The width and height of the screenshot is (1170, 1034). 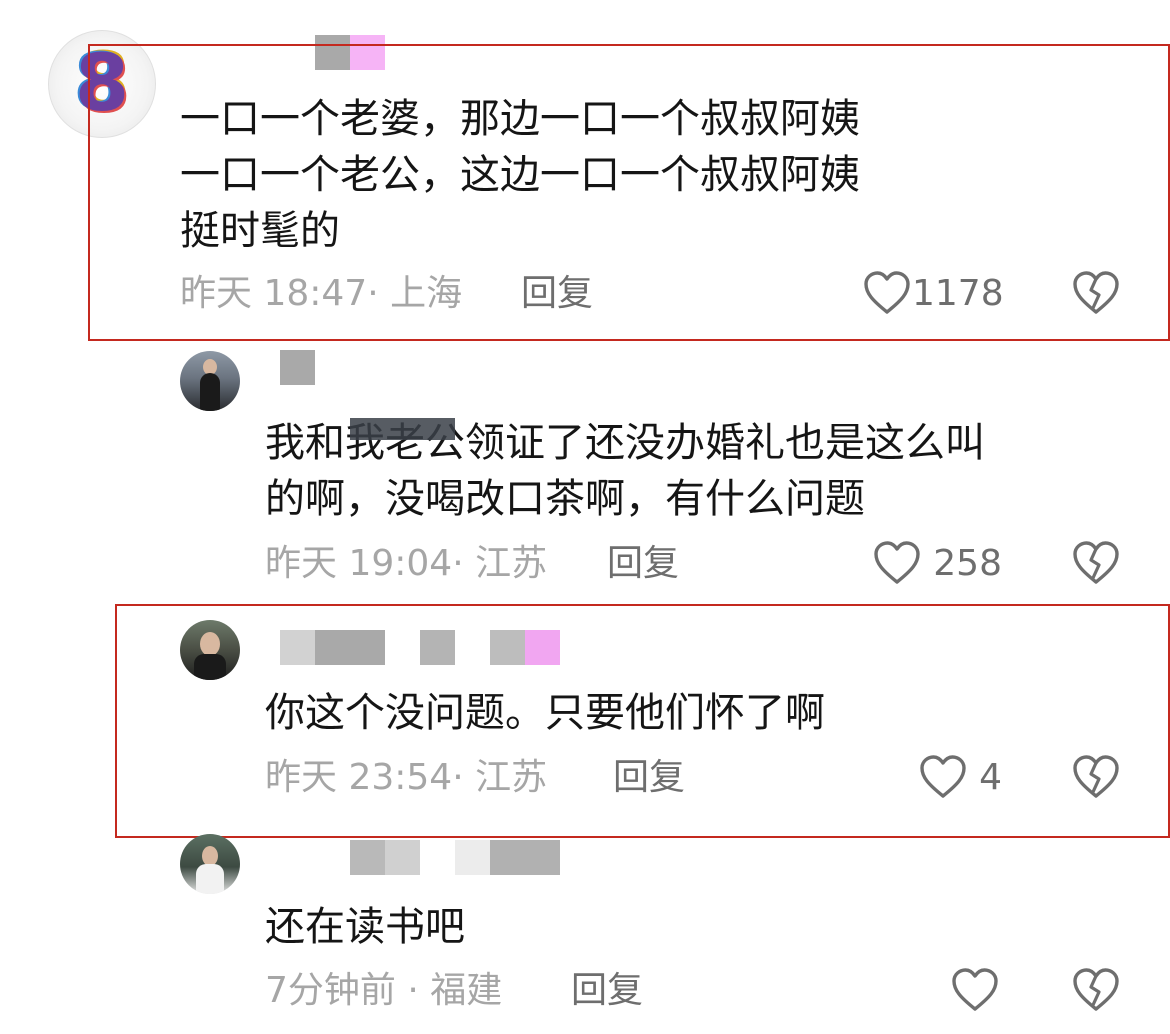 What do you see at coordinates (520, 119) in the screenshot?
I see `comment-text: 一口一个老婆，那边一口一个叔叔阿姨` at bounding box center [520, 119].